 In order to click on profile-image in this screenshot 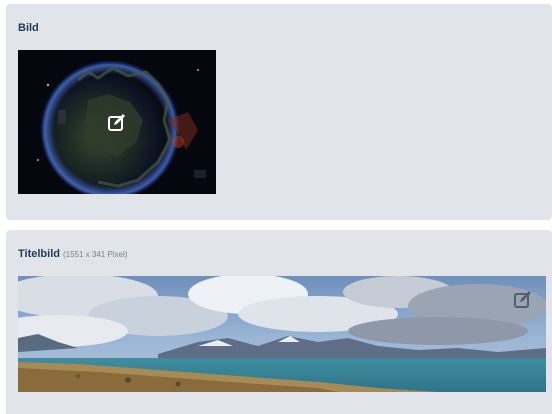, I will do `click(117, 122)`.